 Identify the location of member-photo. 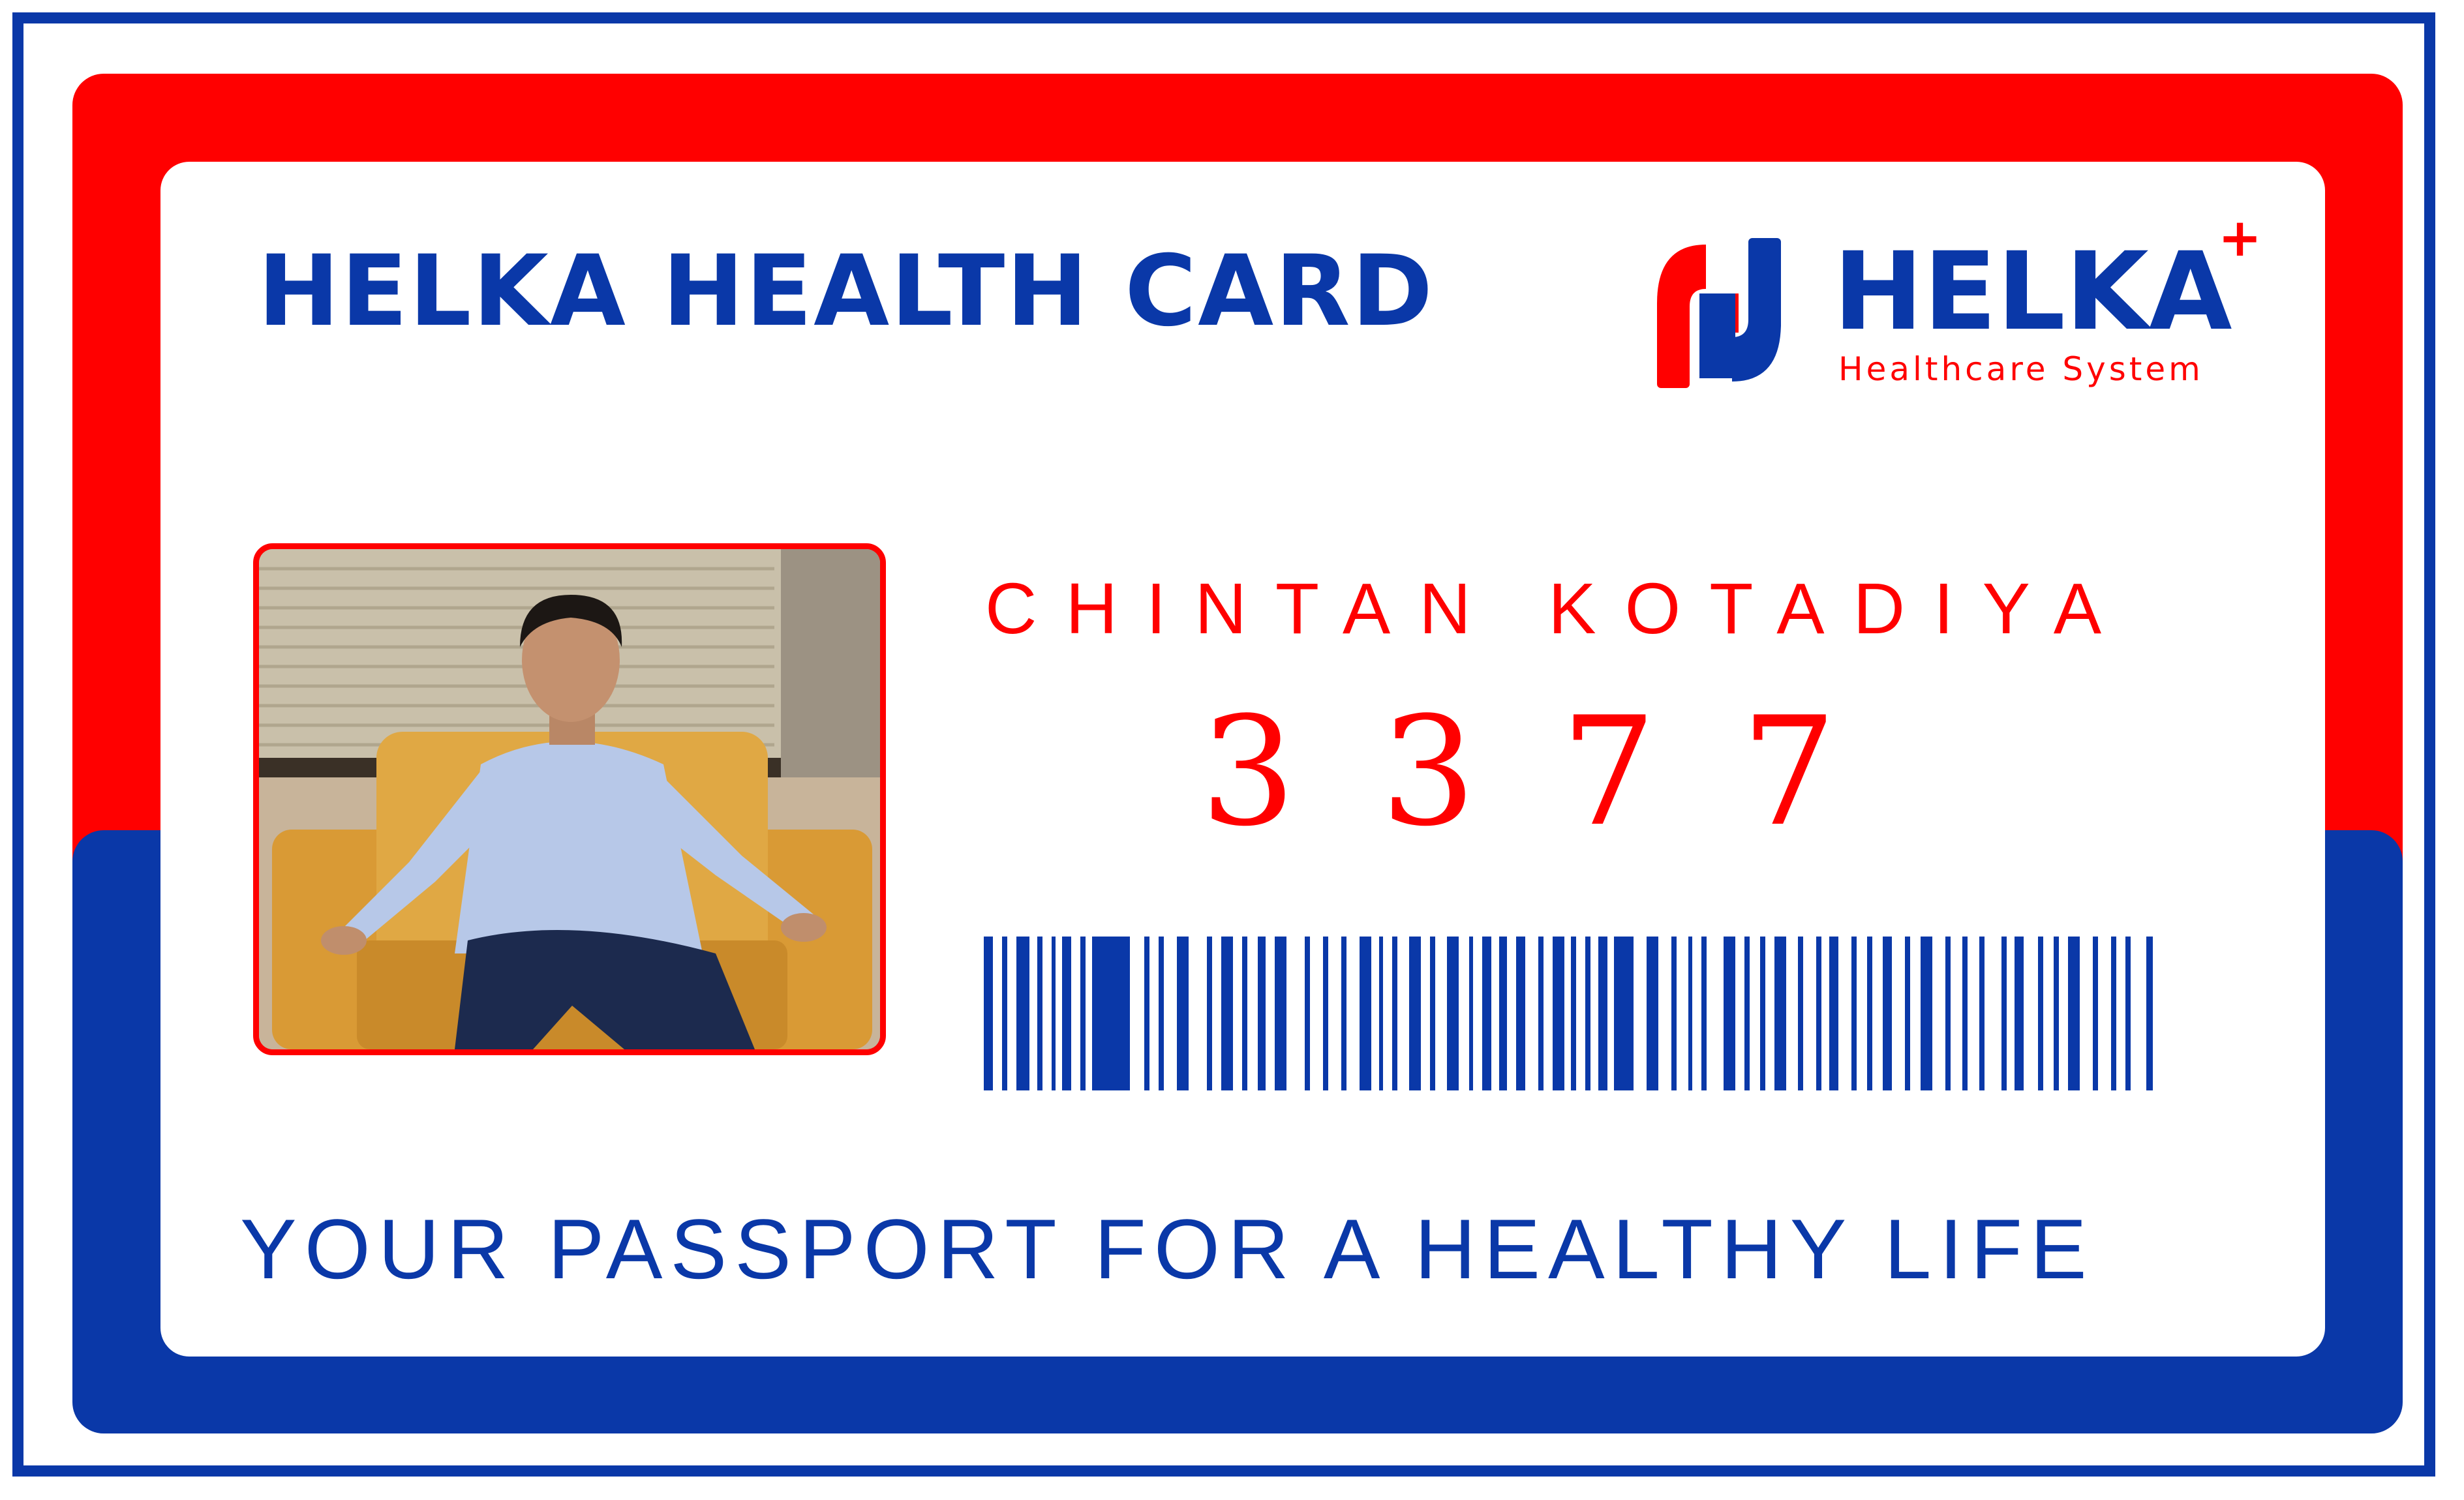
(569, 799).